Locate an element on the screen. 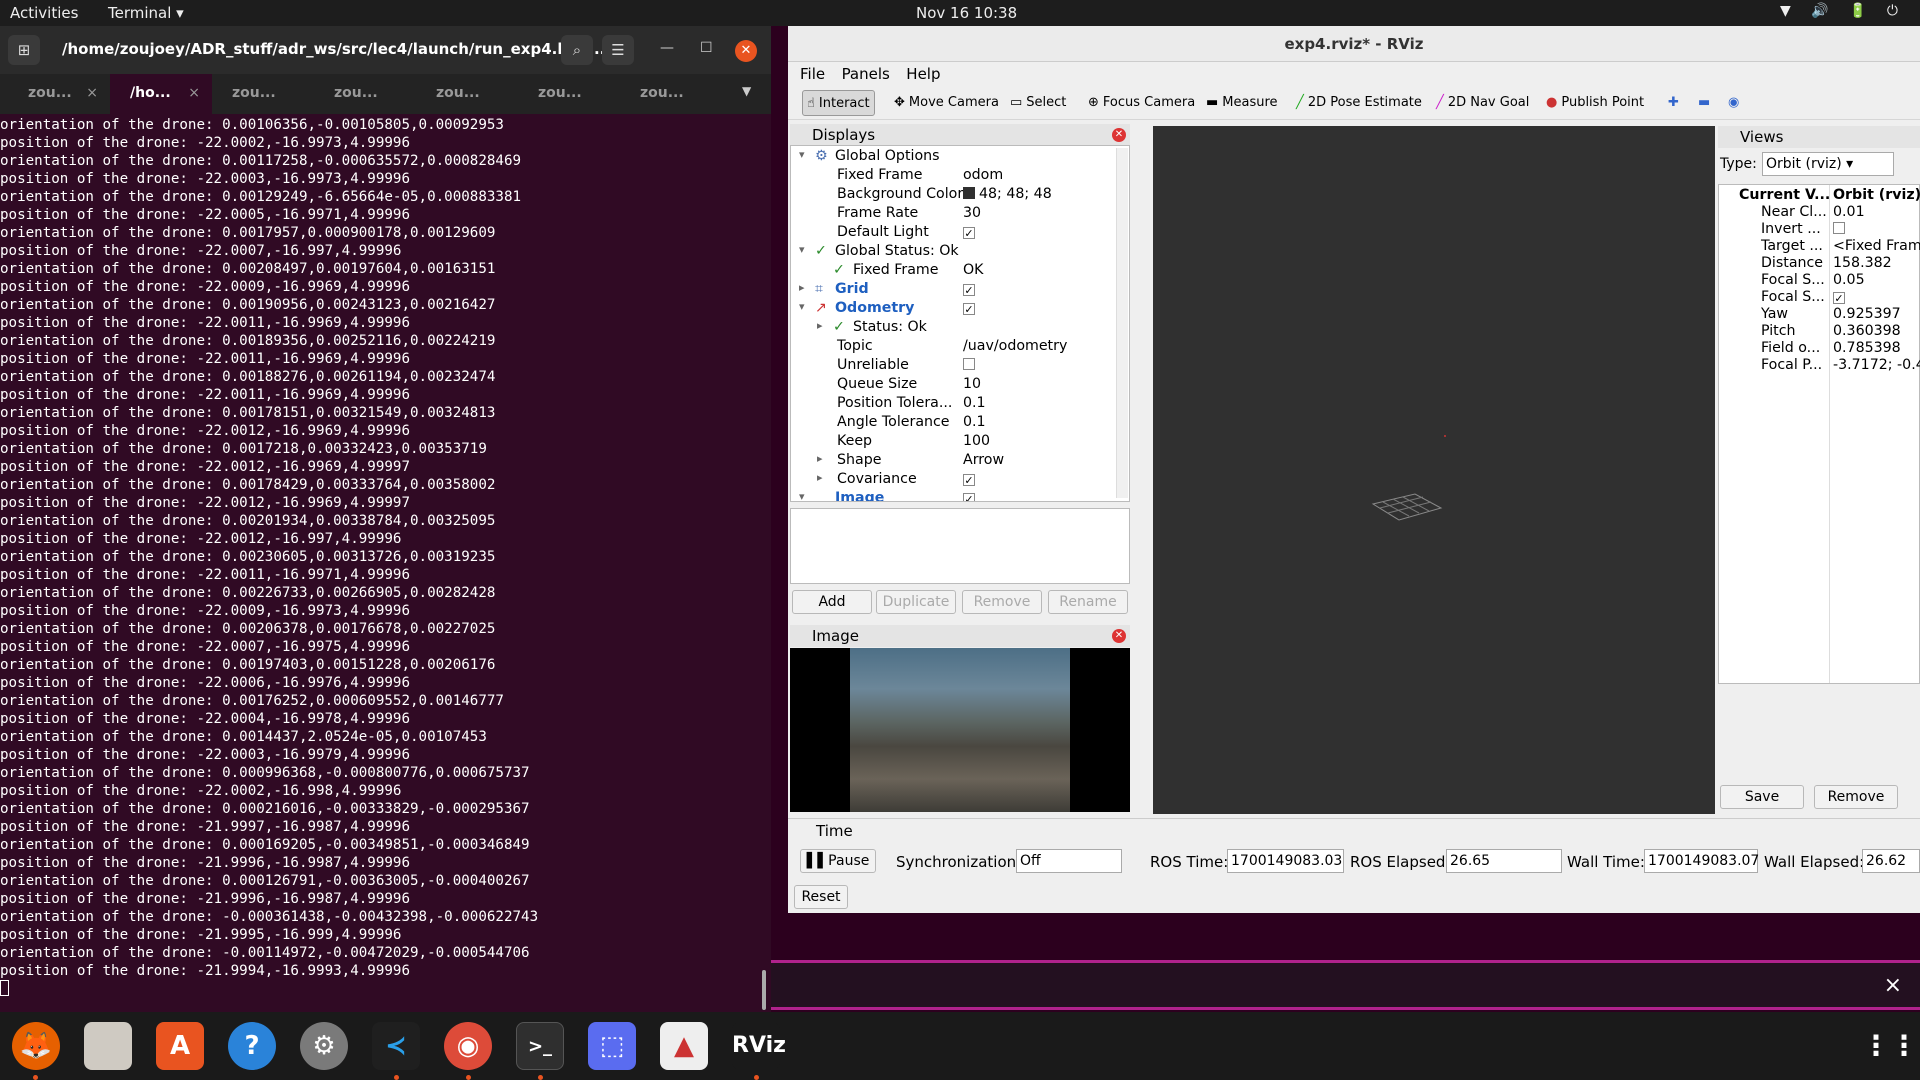 Image resolution: width=1920 pixels, height=1080 pixels. terminal-icon: >_ is located at coordinates (540, 1046).